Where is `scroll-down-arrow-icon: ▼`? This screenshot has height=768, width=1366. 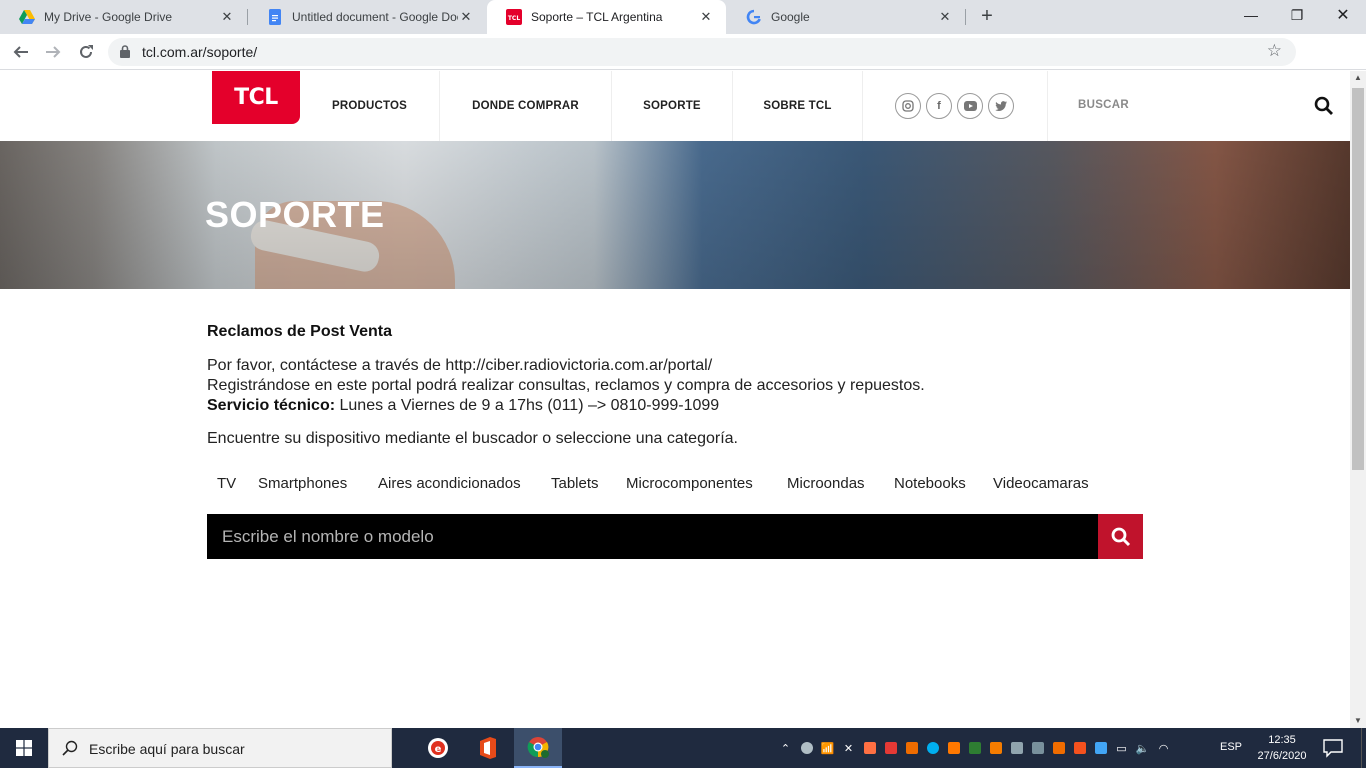 scroll-down-arrow-icon: ▼ is located at coordinates (1358, 721).